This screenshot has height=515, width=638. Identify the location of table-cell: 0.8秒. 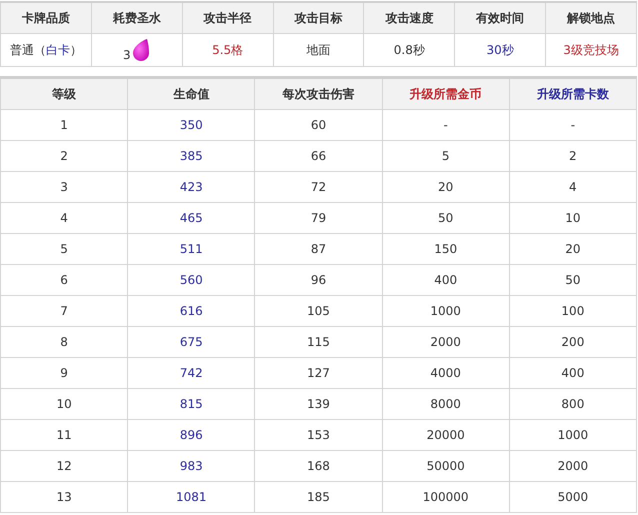
(409, 50).